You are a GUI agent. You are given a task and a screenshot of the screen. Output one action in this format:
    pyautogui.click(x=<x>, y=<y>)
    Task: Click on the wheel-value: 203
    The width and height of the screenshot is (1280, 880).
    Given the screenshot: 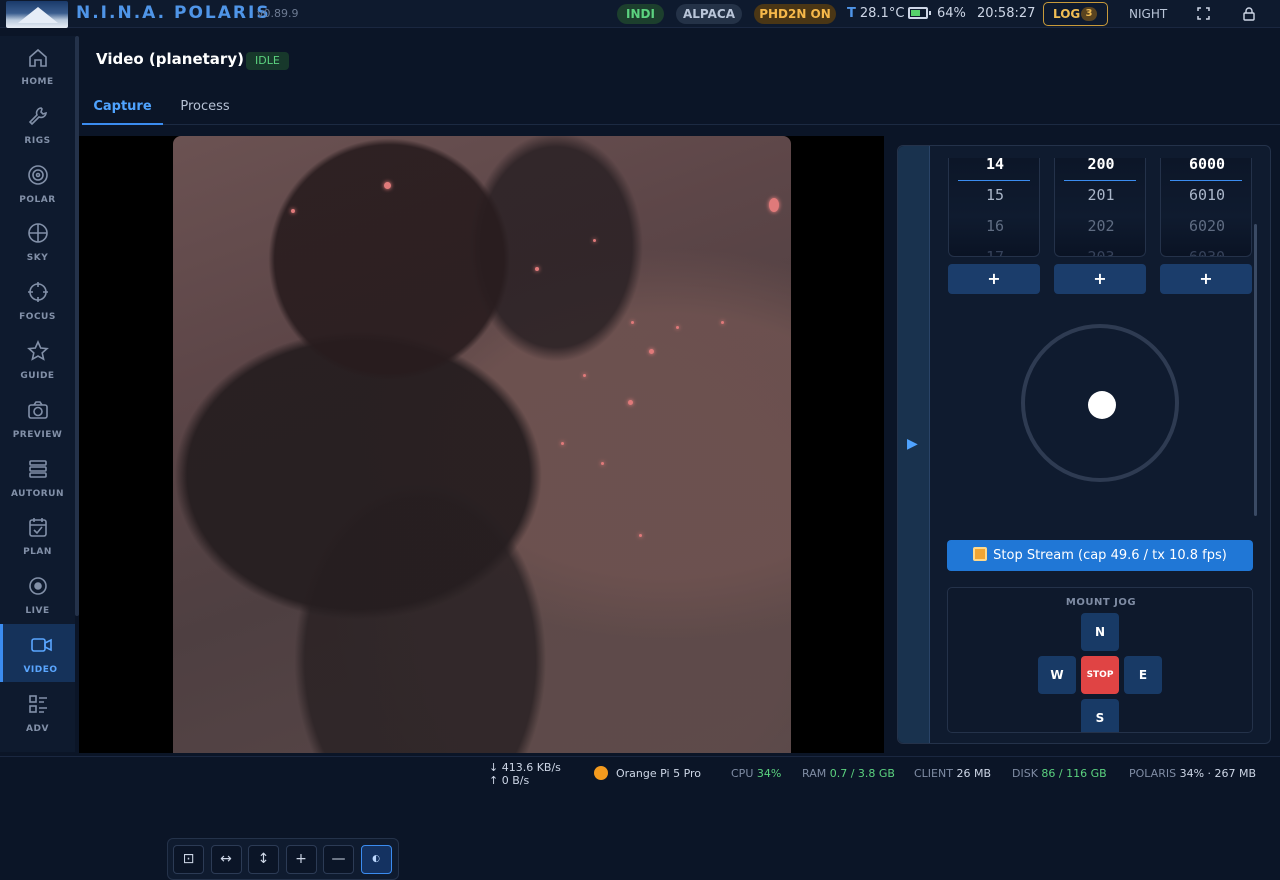 What is the action you would take?
    pyautogui.click(x=1101, y=252)
    